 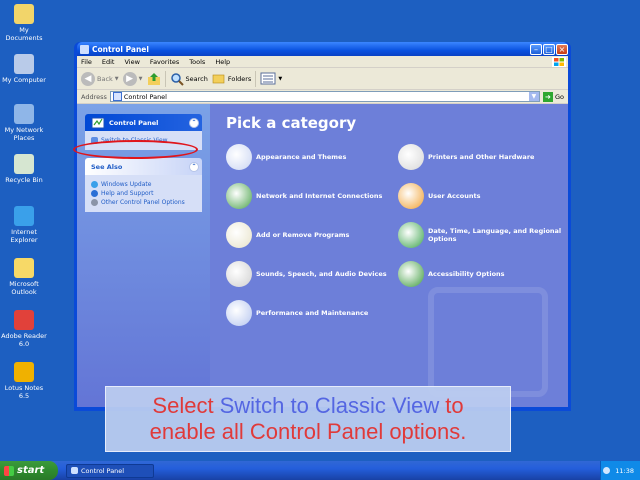 I want to click on speaker-icon, so click(x=239, y=274).